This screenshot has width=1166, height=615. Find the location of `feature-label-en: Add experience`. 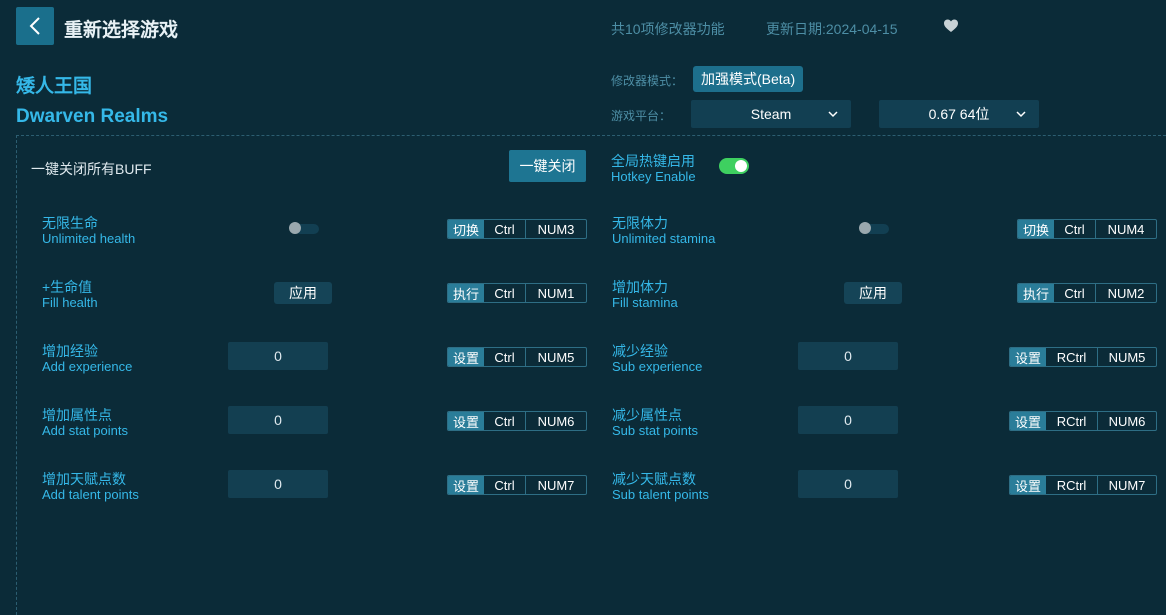

feature-label-en: Add experience is located at coordinates (87, 366).